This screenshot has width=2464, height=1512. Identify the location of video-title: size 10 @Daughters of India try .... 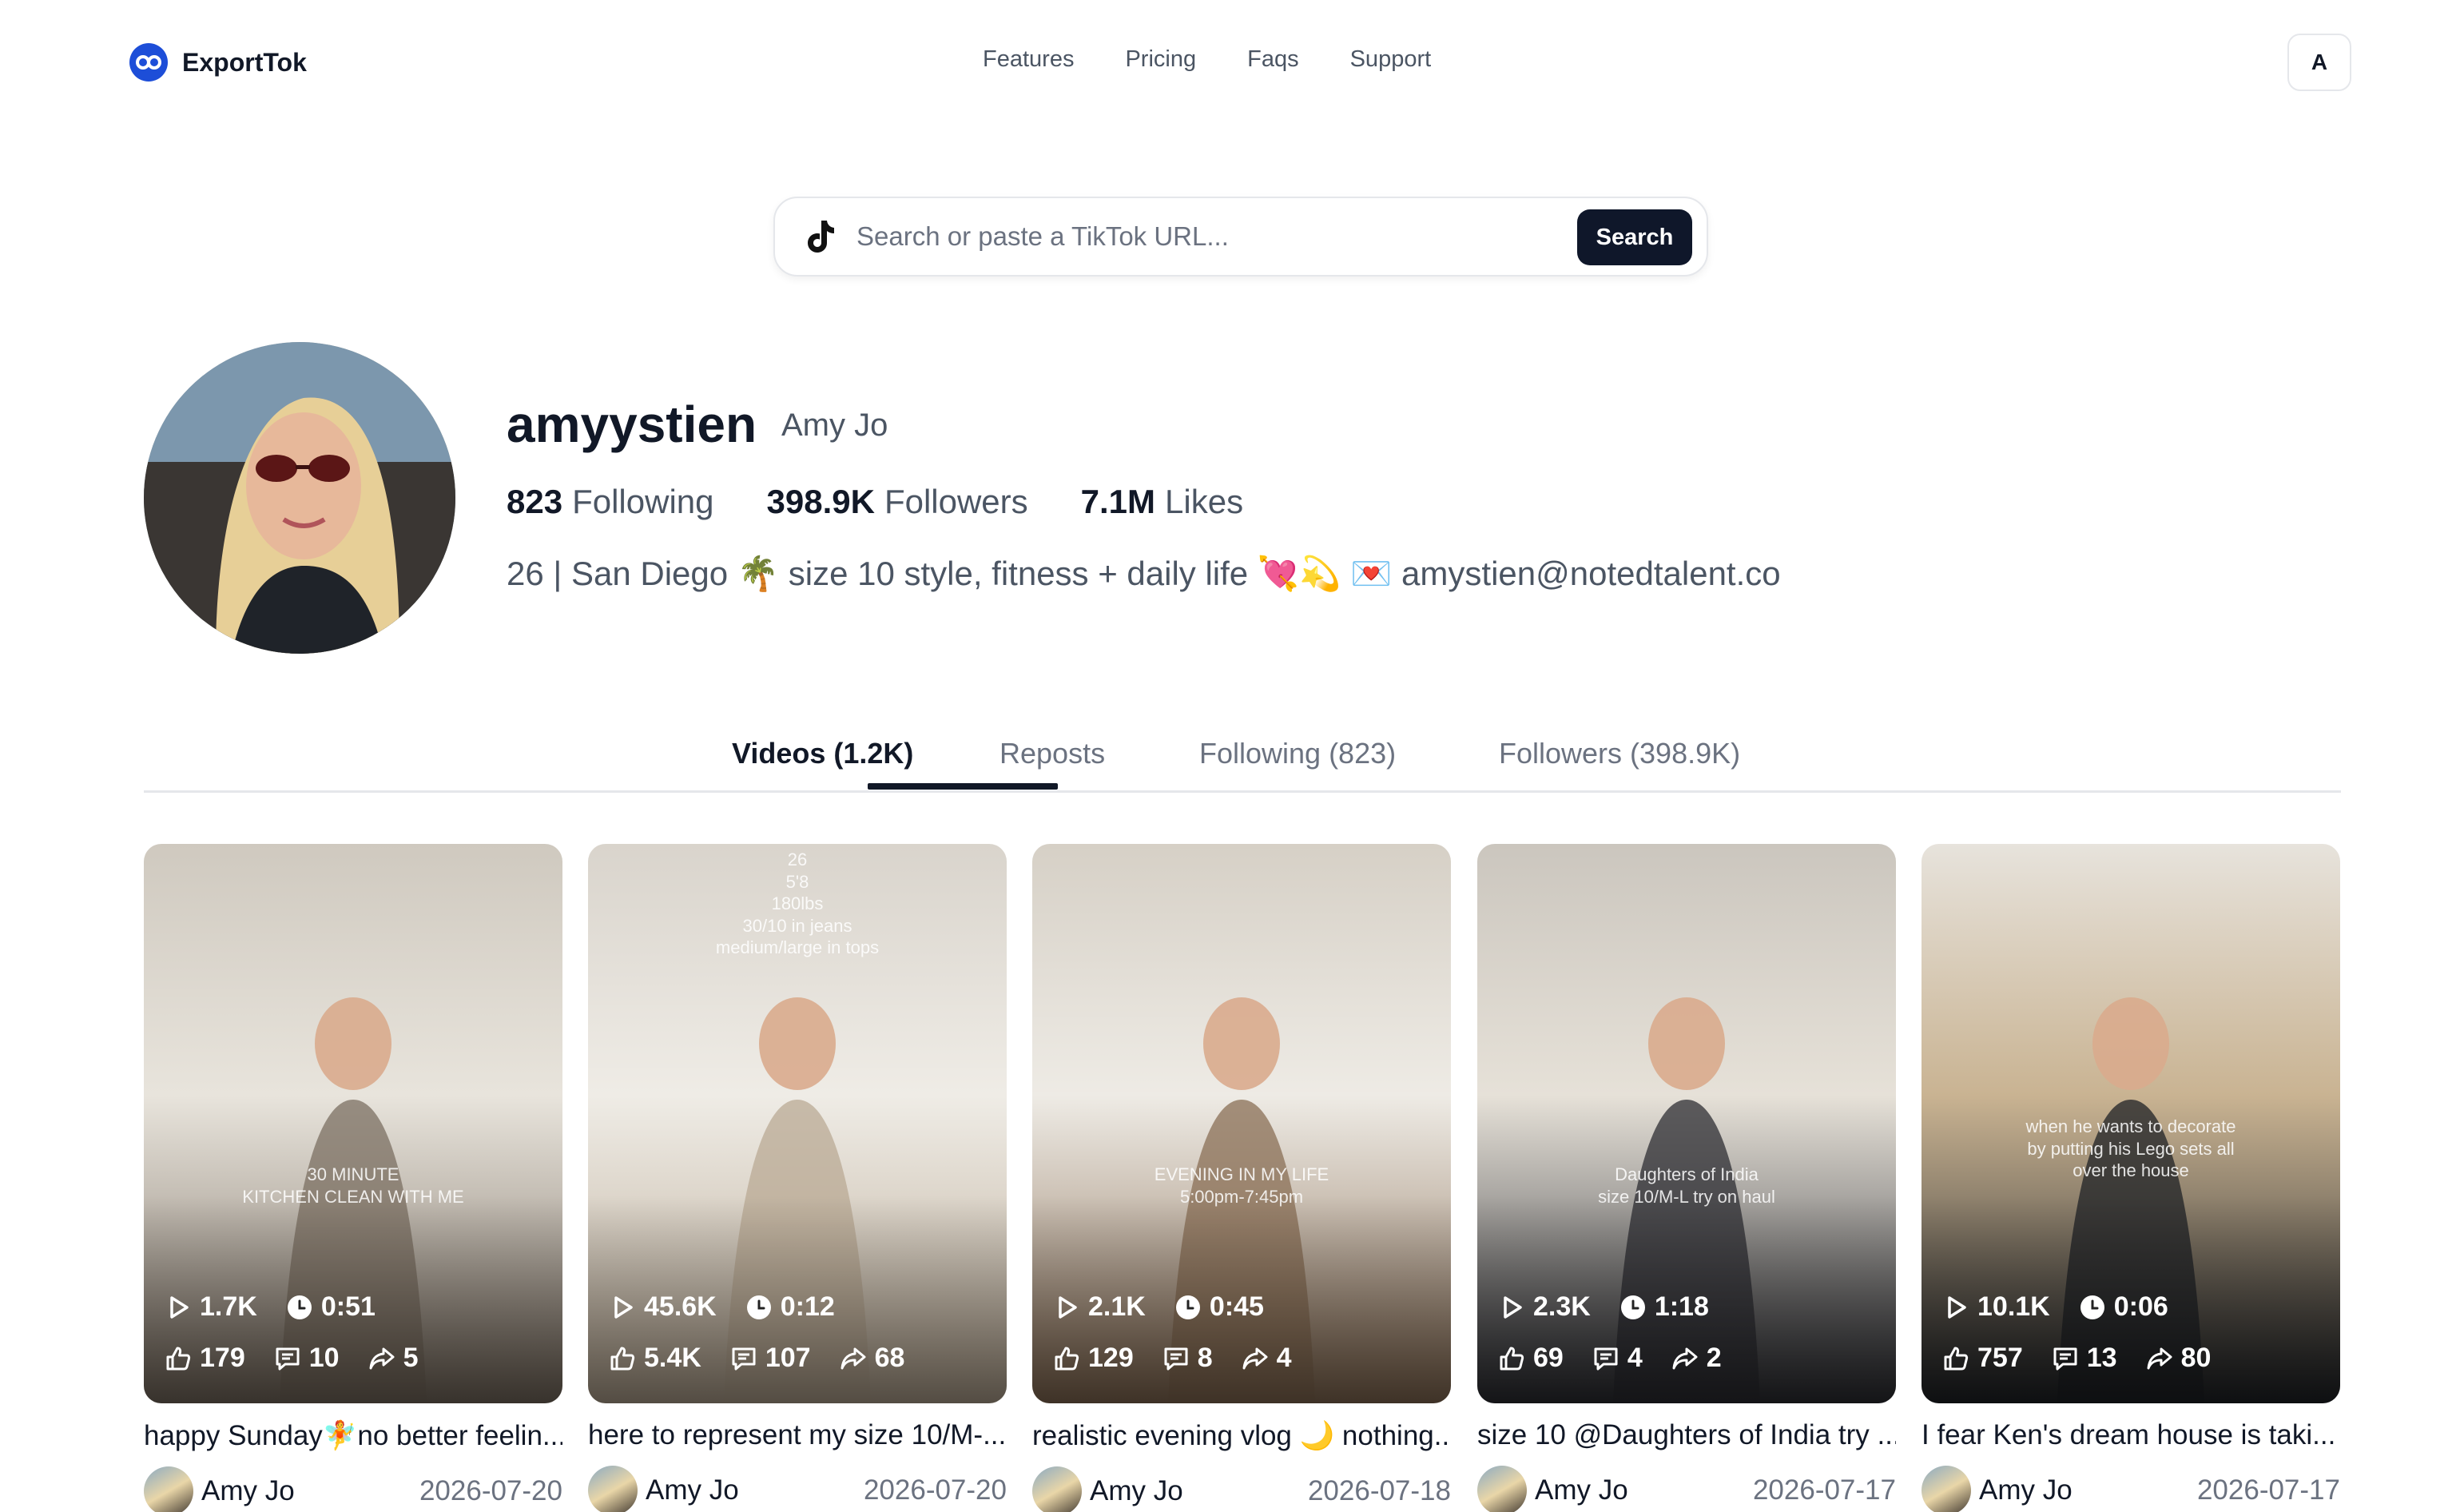
(1686, 1435).